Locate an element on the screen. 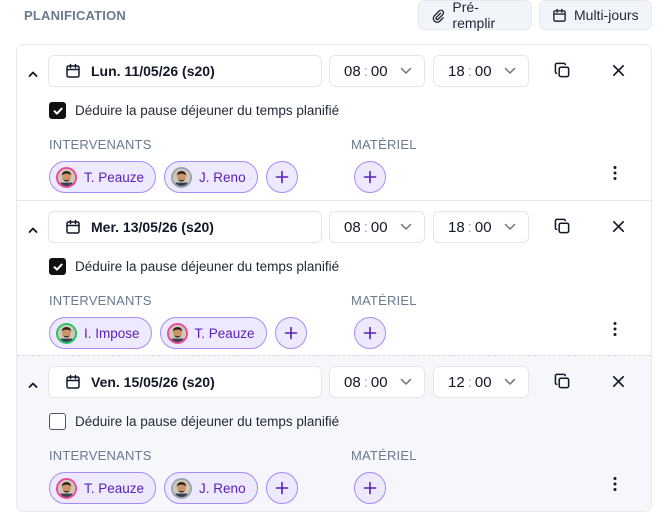  end-time-select: 12:00 is located at coordinates (481, 382).